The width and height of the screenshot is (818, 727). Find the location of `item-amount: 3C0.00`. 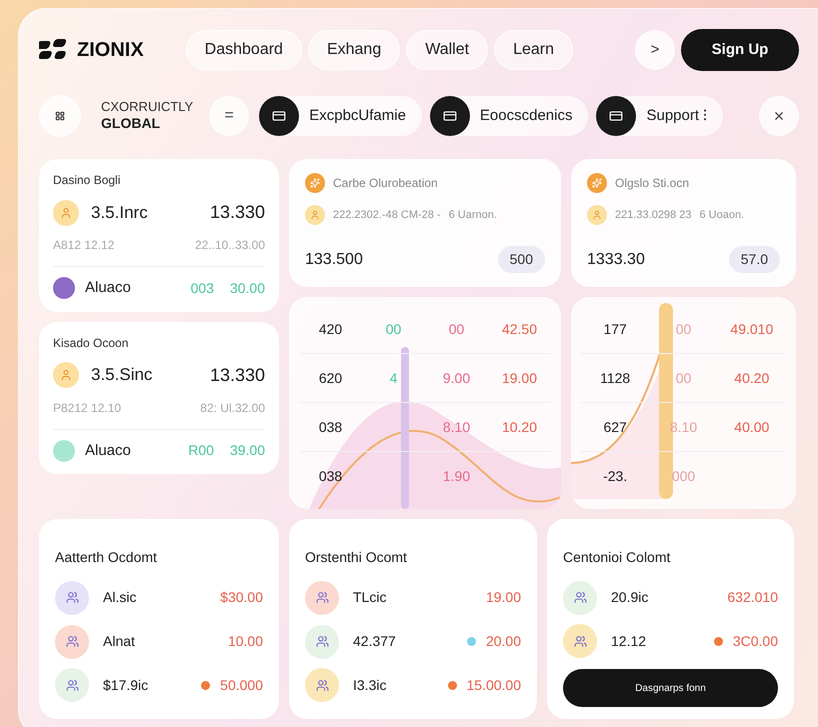

item-amount: 3C0.00 is located at coordinates (755, 641).